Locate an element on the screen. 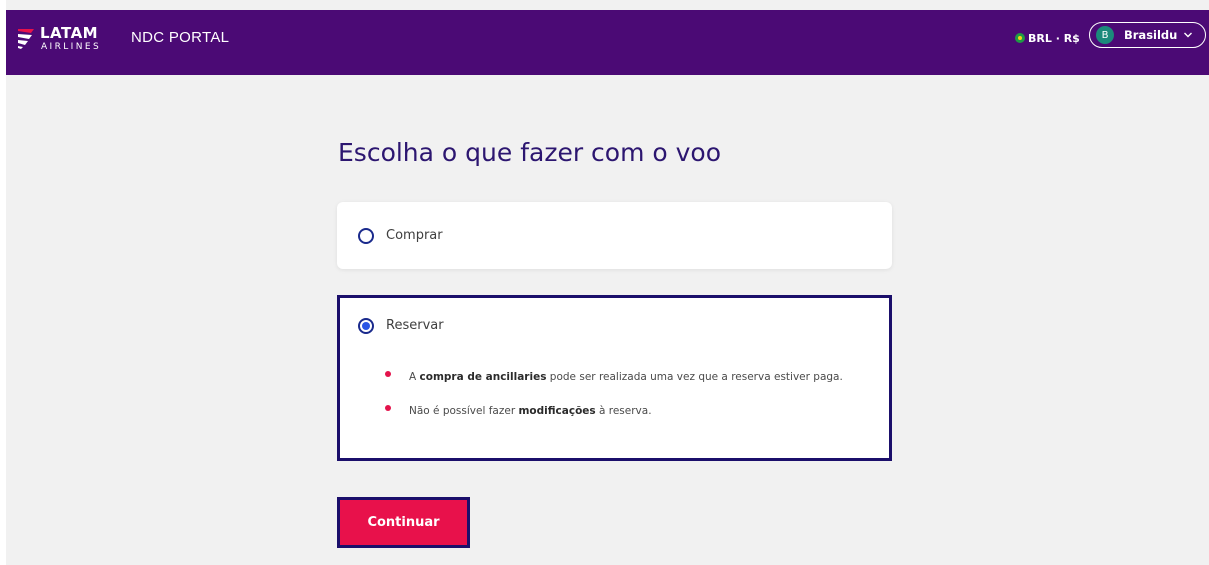 Image resolution: width=1209 pixels, height=565 pixels. currency-selector: BRL · R$ is located at coordinates (1047, 38).